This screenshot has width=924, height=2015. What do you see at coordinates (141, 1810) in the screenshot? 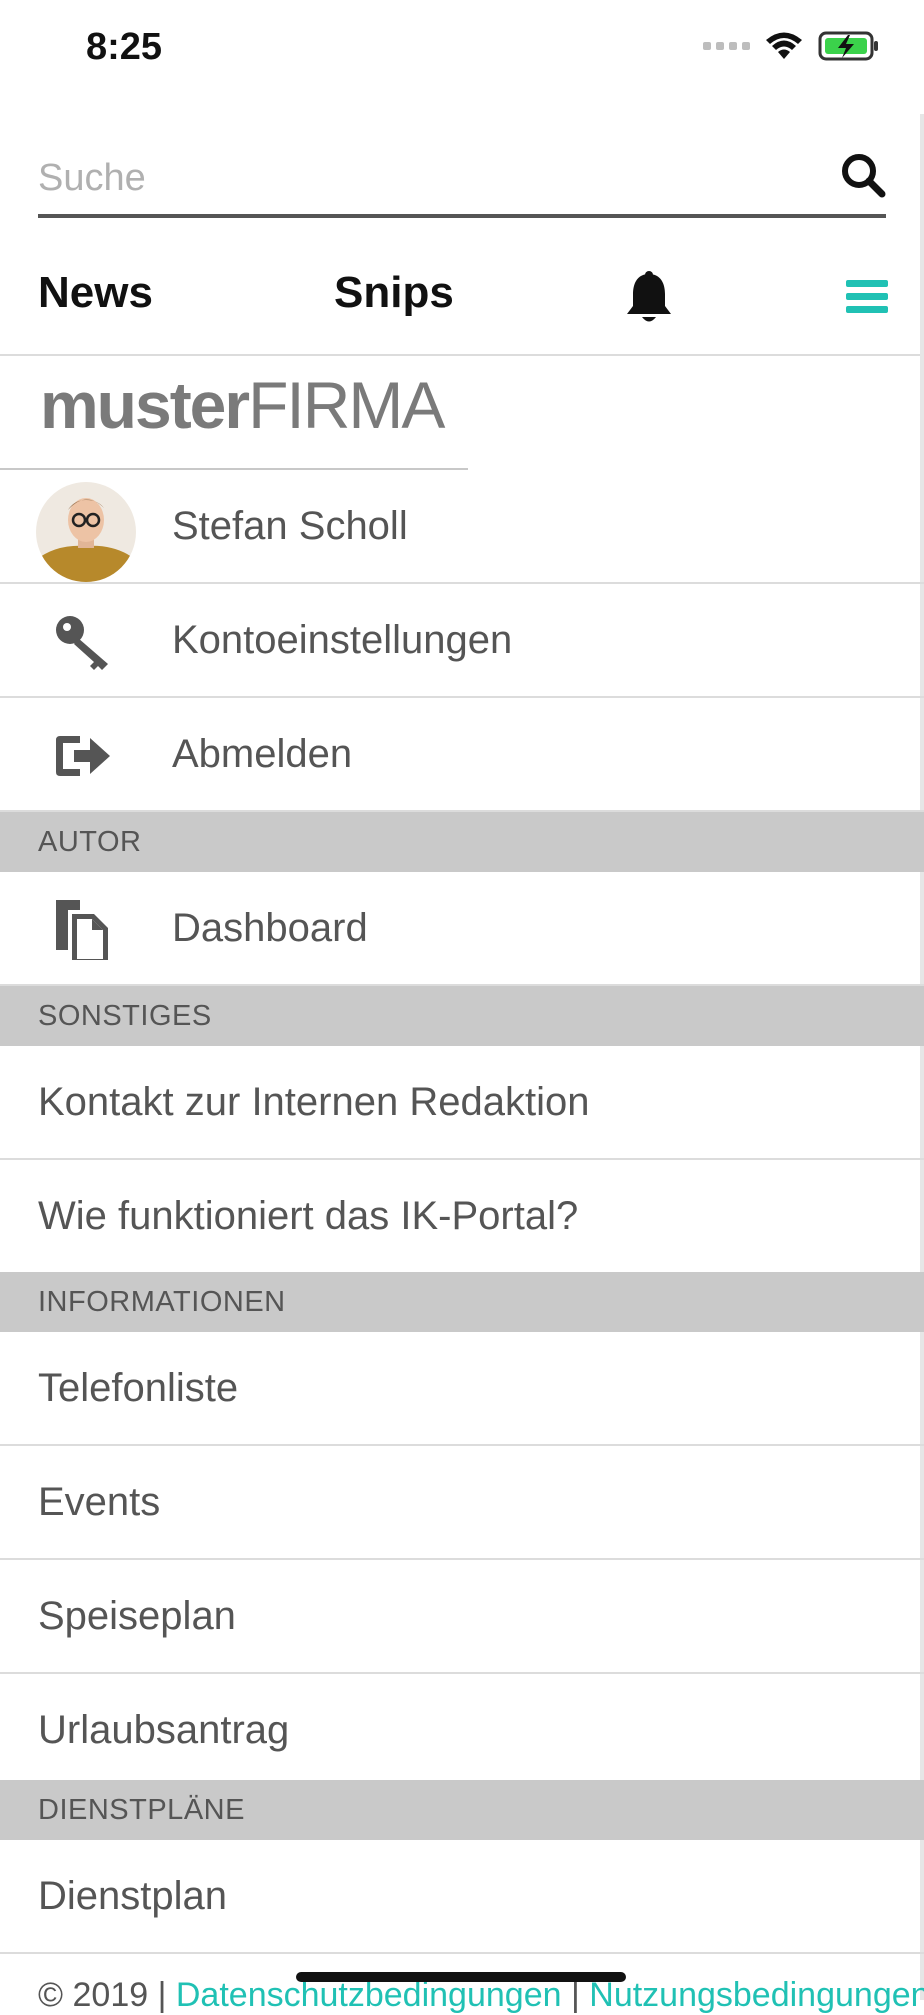
I see `section-title: DIENSTPLÄNE` at bounding box center [141, 1810].